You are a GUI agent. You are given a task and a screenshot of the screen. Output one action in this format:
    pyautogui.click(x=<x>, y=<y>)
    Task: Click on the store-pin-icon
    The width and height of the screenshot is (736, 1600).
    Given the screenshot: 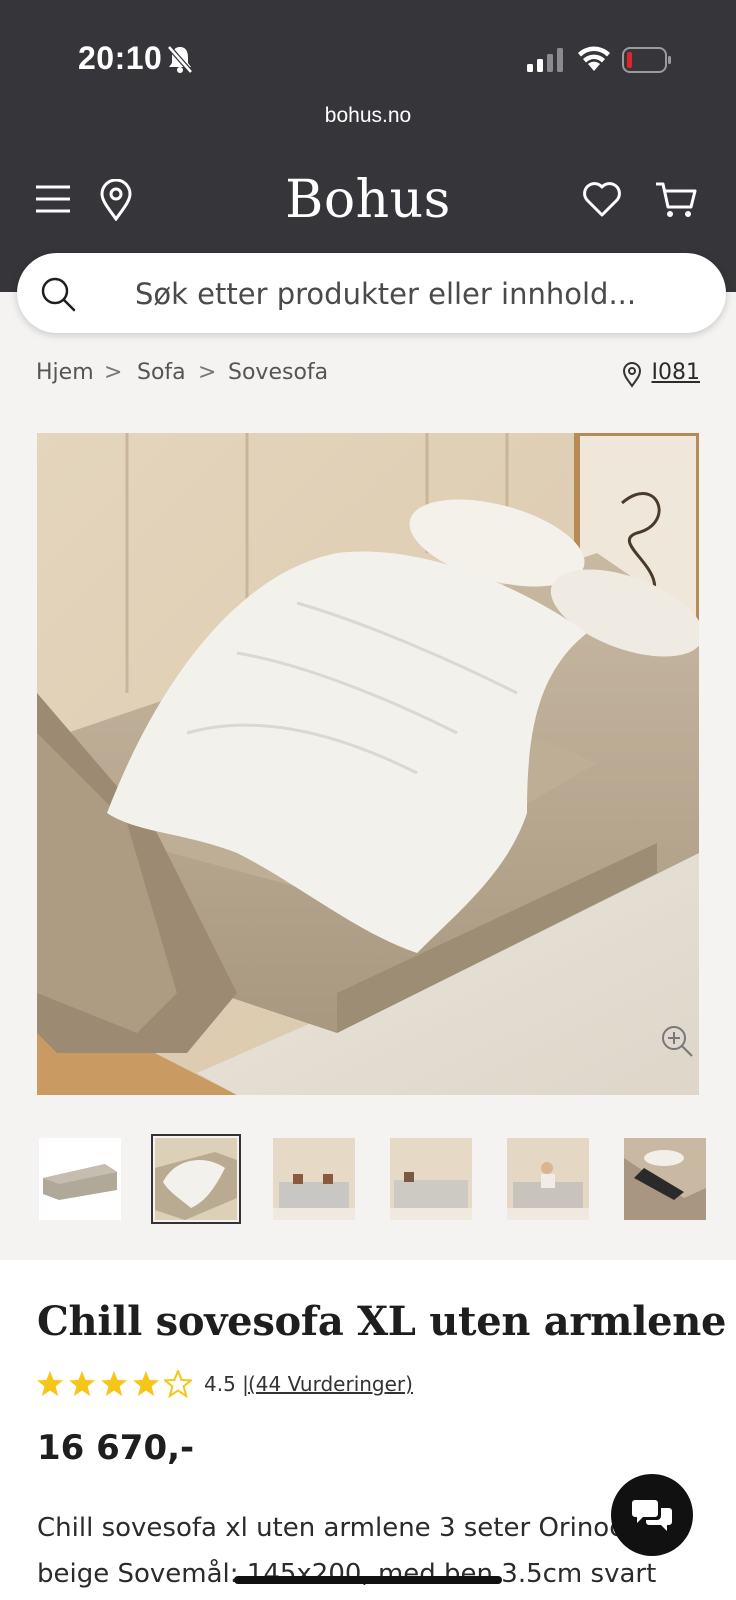 What is the action you would take?
    pyautogui.click(x=631, y=375)
    